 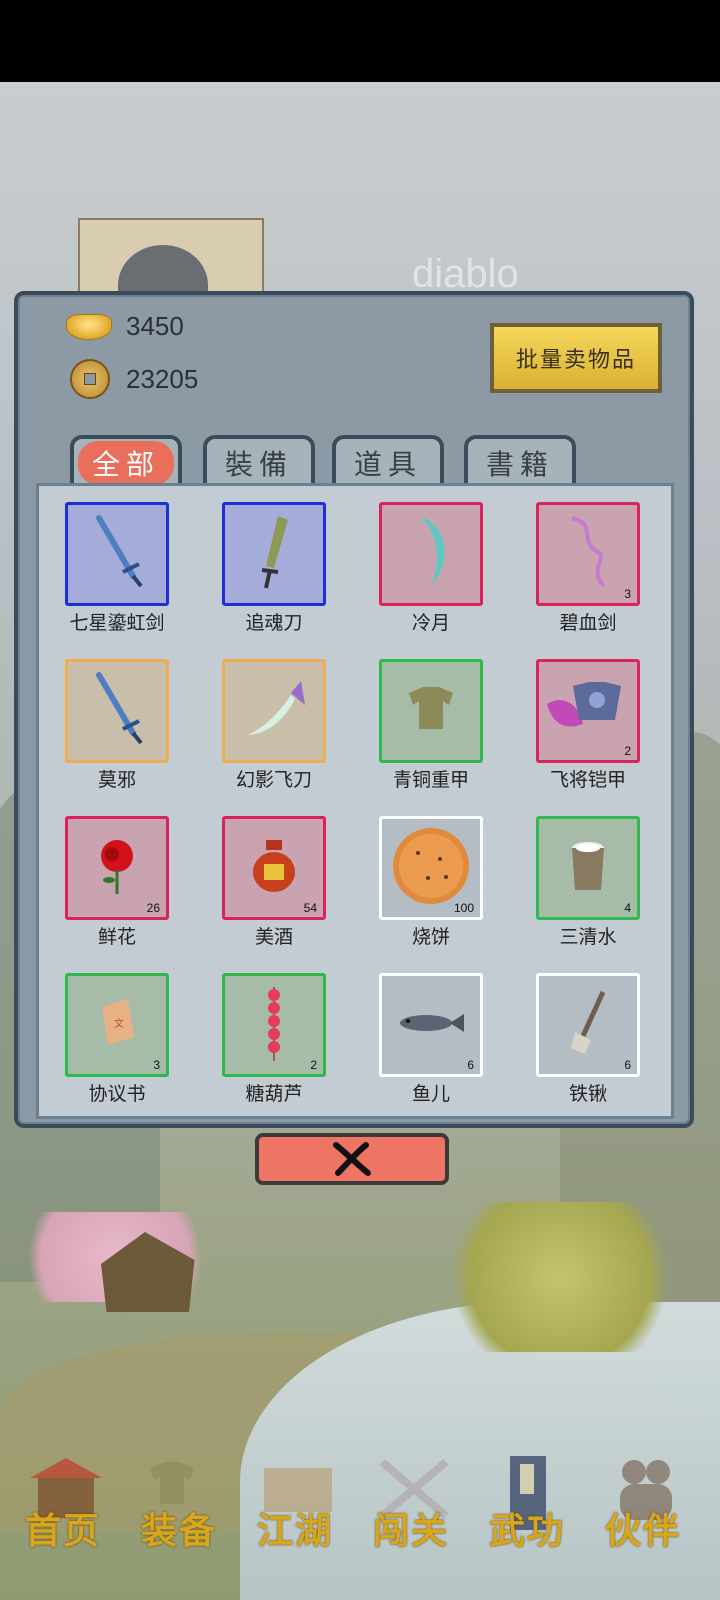 I want to click on svg-text: 文, so click(x=119, y=1023).